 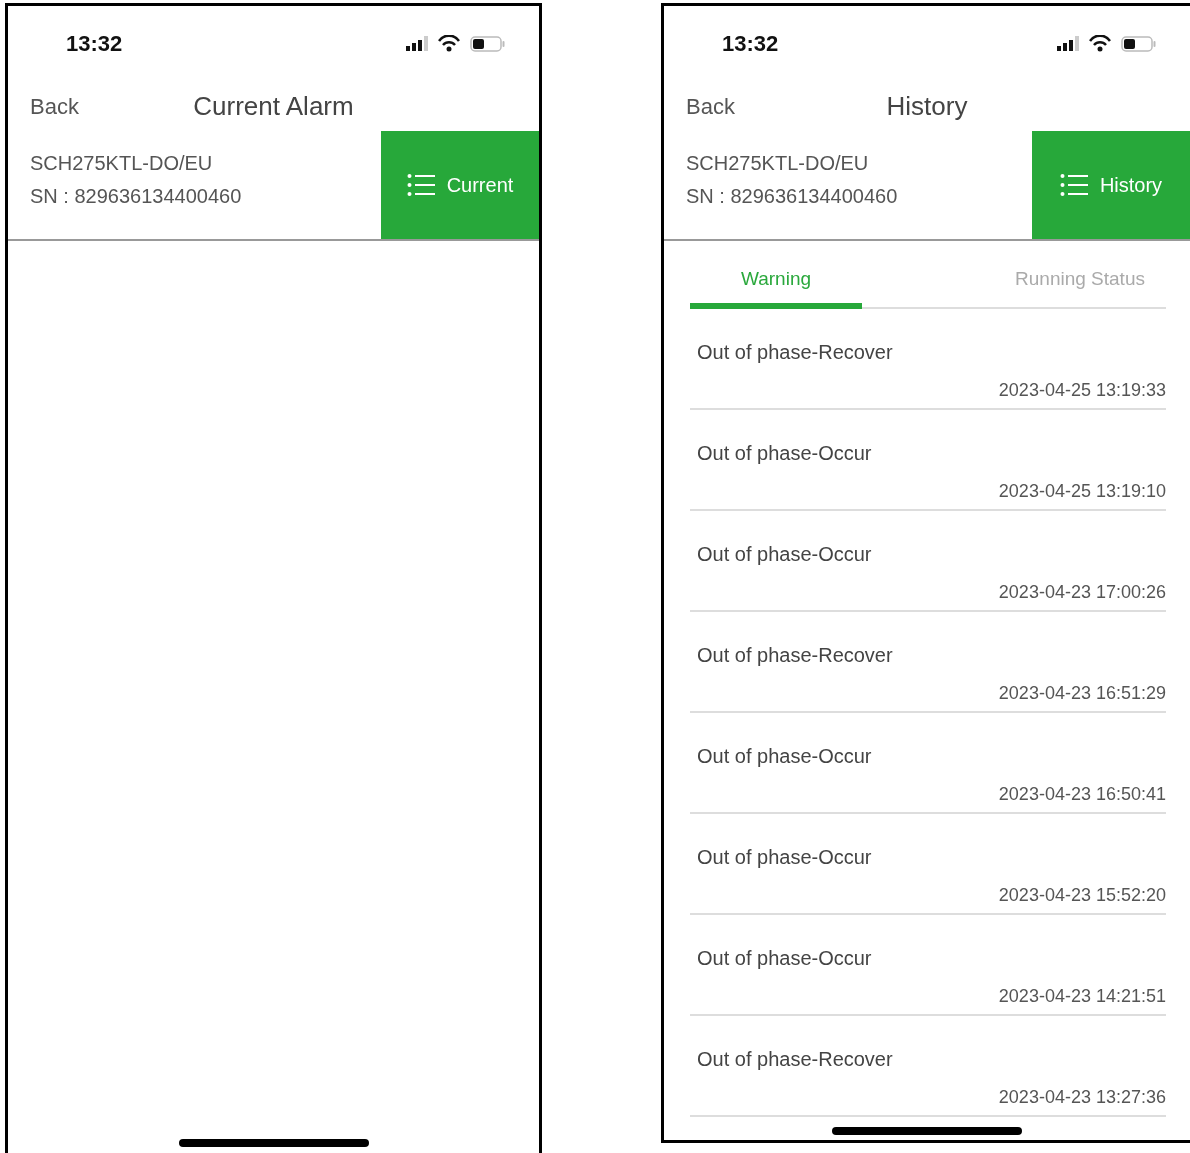 What do you see at coordinates (776, 275) in the screenshot?
I see `tab: Warning` at bounding box center [776, 275].